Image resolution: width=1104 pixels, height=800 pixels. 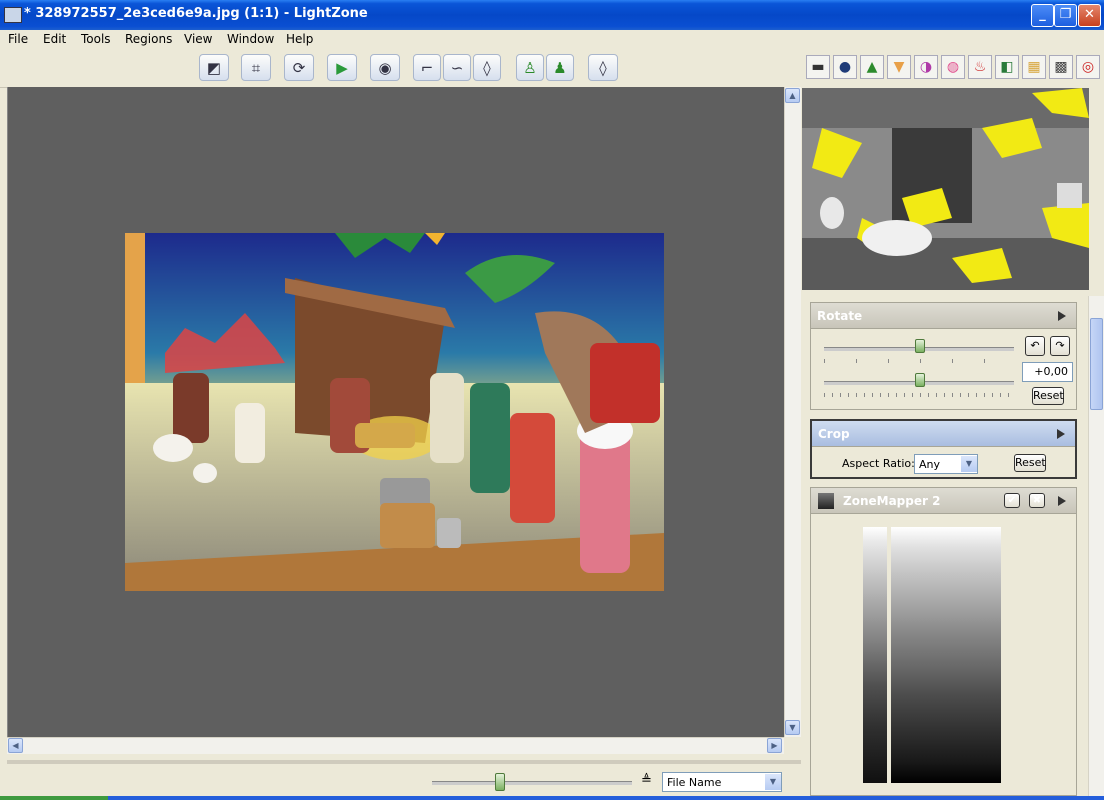 I want to click on remove-x-icon: ✖, so click(x=1037, y=500).